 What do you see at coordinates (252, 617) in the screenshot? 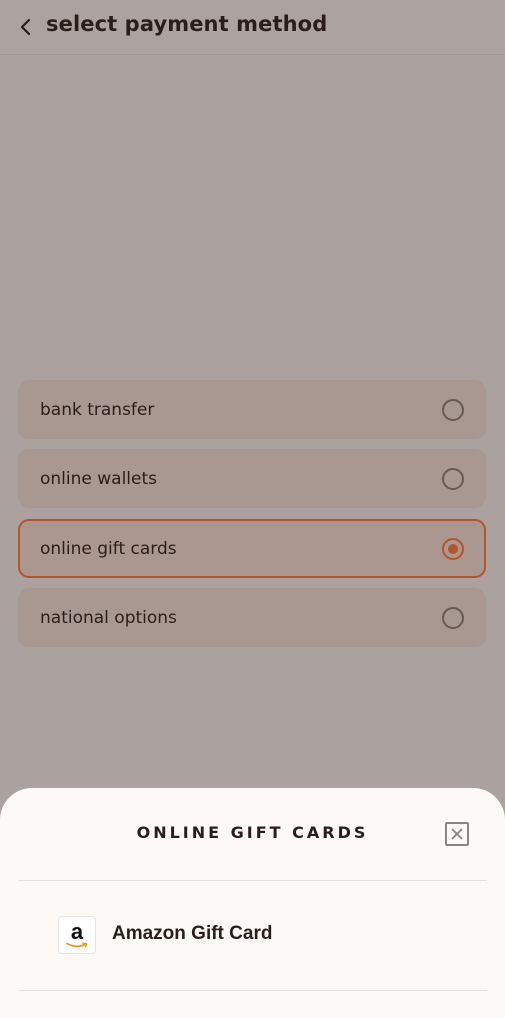
I see `payment-option-national-options: national options` at bounding box center [252, 617].